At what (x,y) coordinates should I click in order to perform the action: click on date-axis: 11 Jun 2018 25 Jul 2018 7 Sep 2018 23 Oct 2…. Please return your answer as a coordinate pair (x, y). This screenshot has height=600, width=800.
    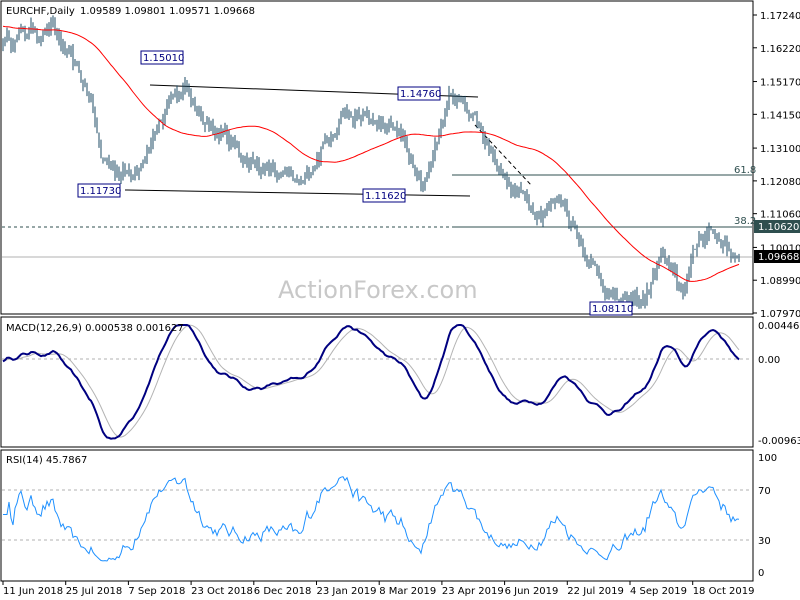
    Looking at the image, I should click on (378, 589).